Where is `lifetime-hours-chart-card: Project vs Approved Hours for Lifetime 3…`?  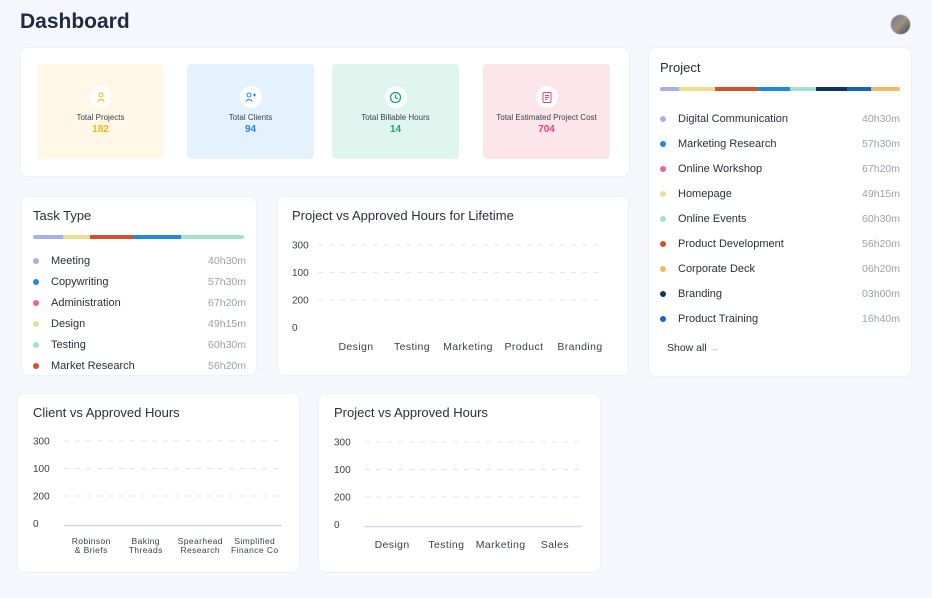
lifetime-hours-chart-card: Project vs Approved Hours for Lifetime 3… is located at coordinates (453, 286).